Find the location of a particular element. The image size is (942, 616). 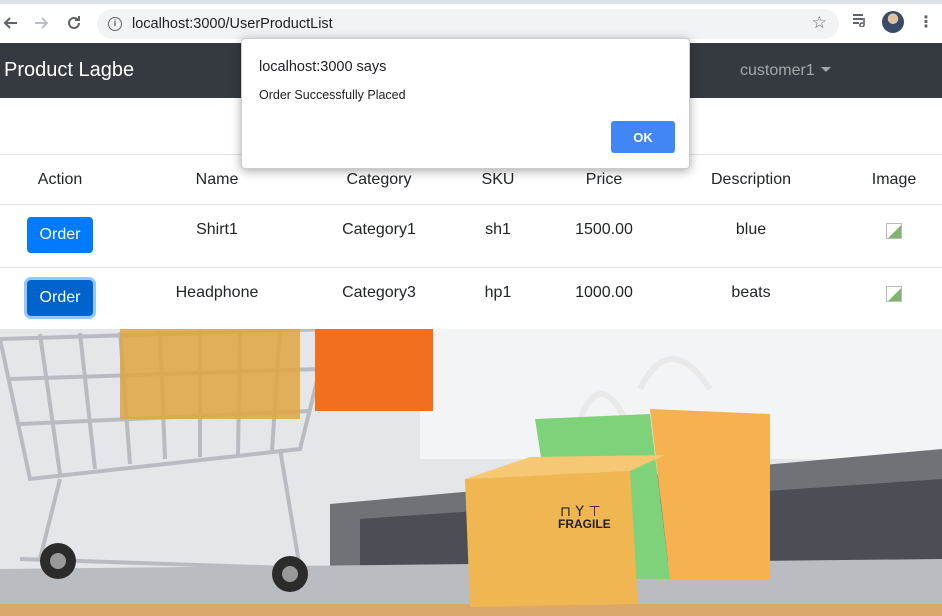

user-dropdown: customer1 is located at coordinates (785, 71).